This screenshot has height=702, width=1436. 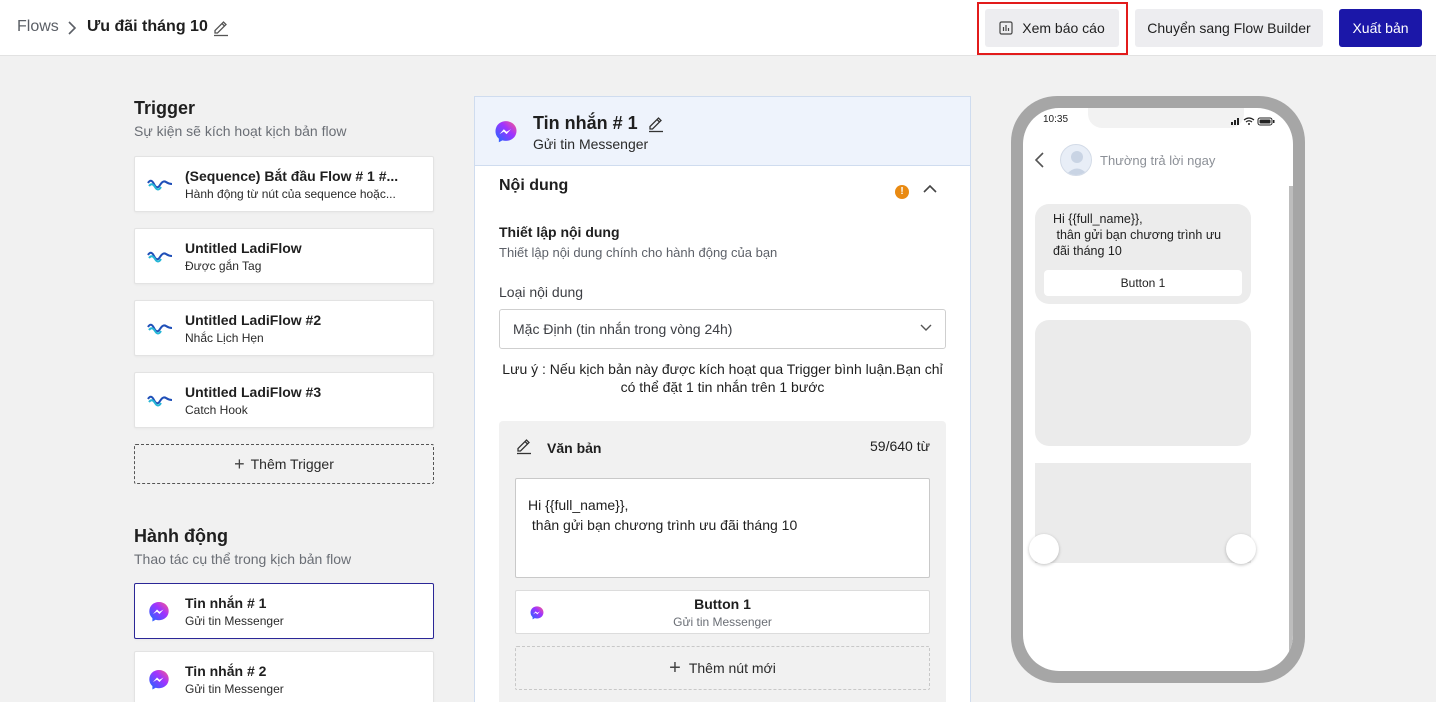 What do you see at coordinates (72, 28) in the screenshot?
I see `chevron-right-icon` at bounding box center [72, 28].